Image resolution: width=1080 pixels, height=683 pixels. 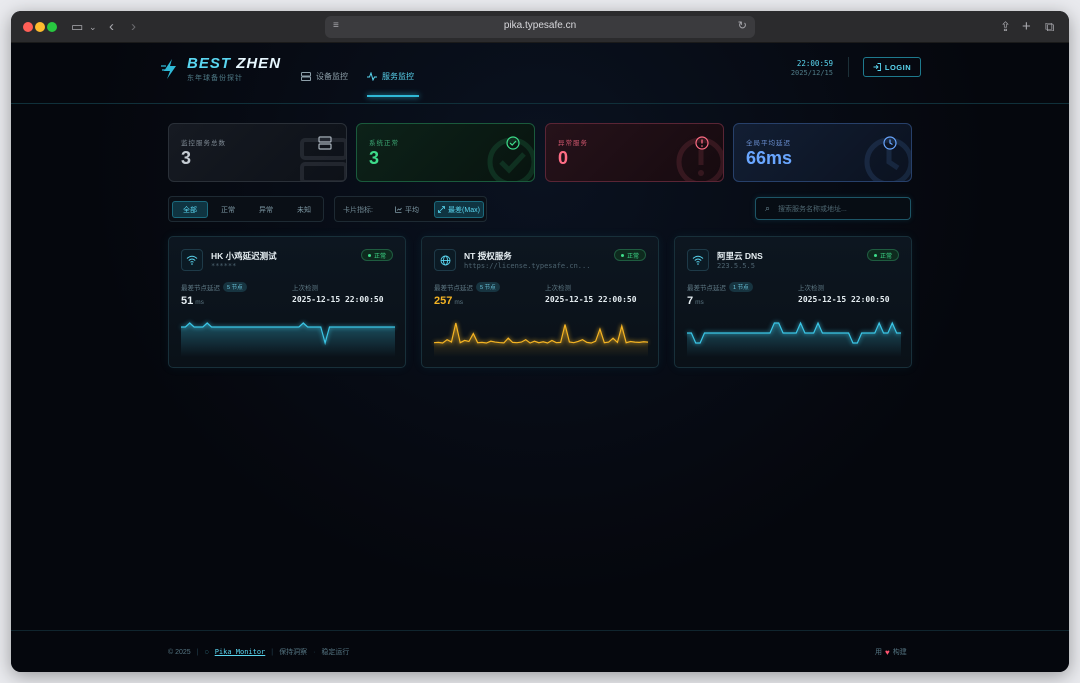 What do you see at coordinates (445, 260) in the screenshot?
I see `globe-icon` at bounding box center [445, 260].